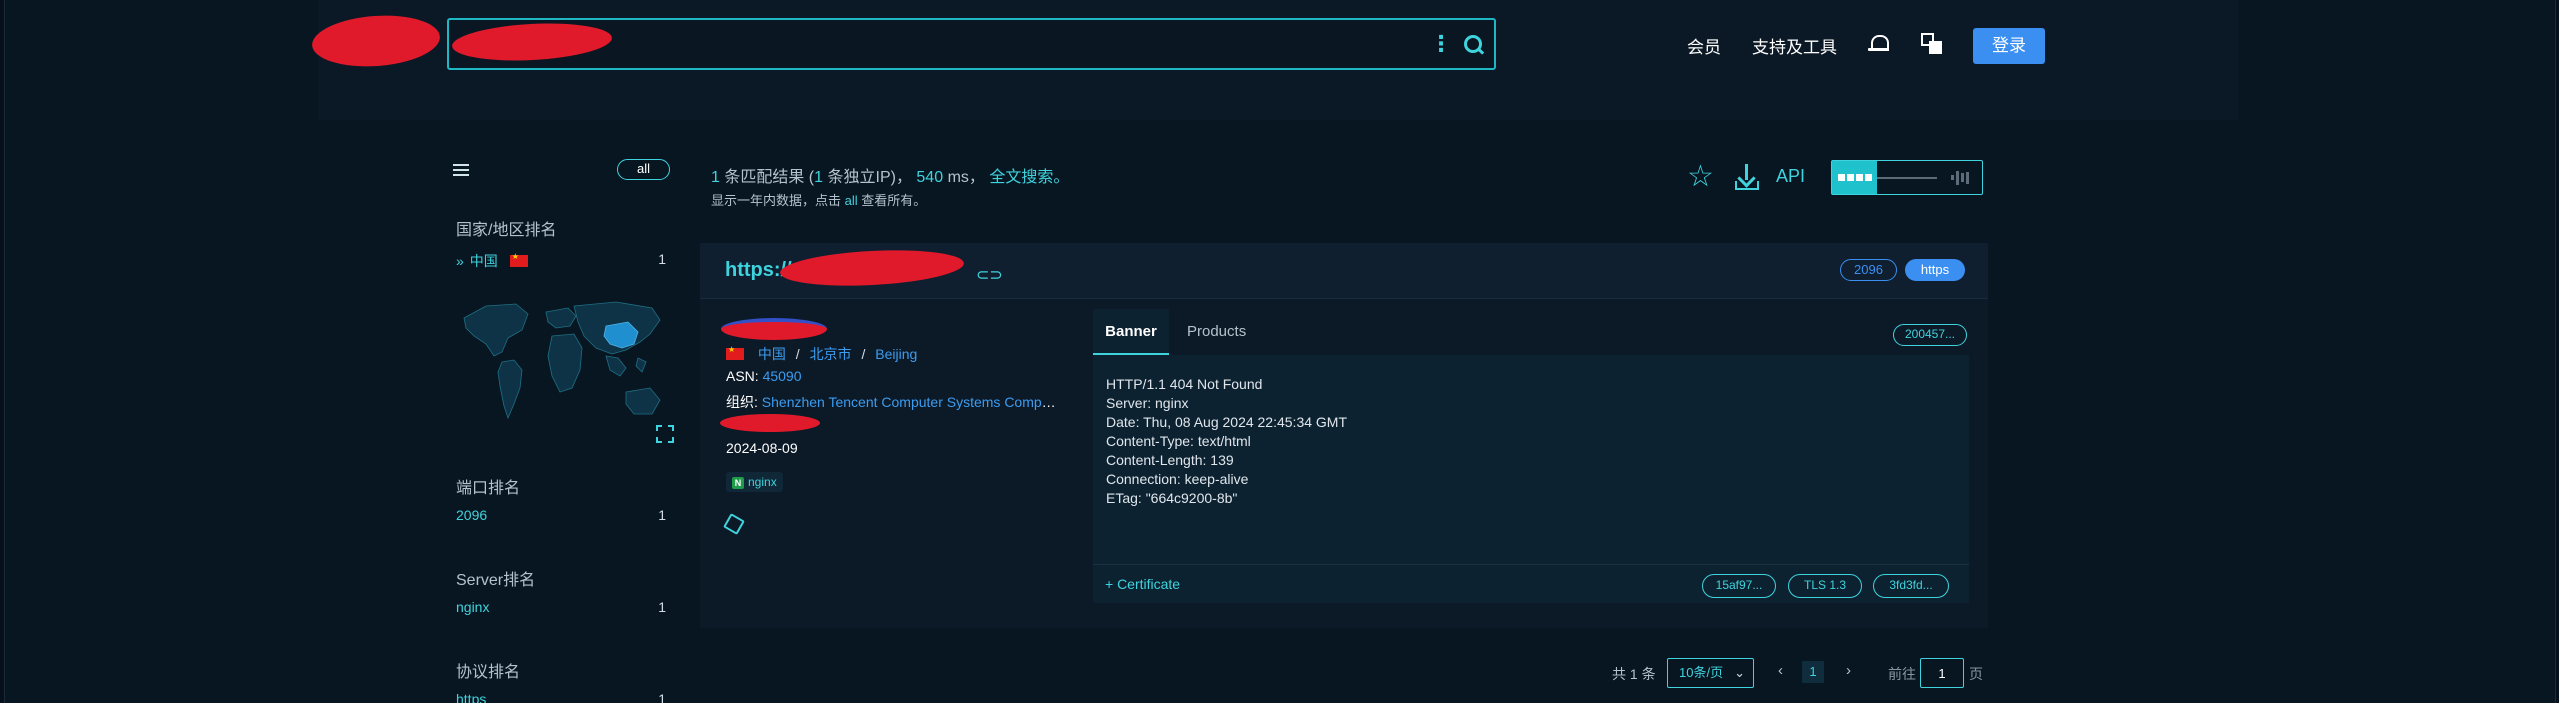  I want to click on bar-chart-icon, so click(1959, 178).